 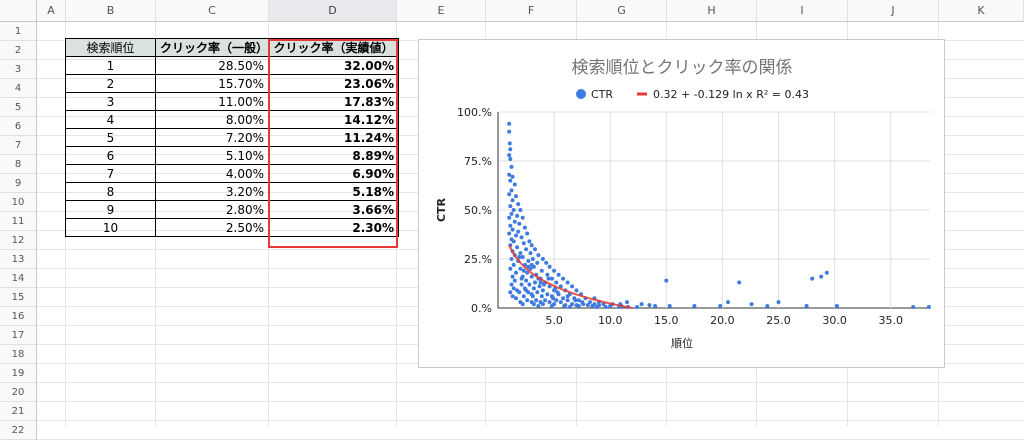 I want to click on cell-ctr-actual: 14.12%, so click(x=333, y=119).